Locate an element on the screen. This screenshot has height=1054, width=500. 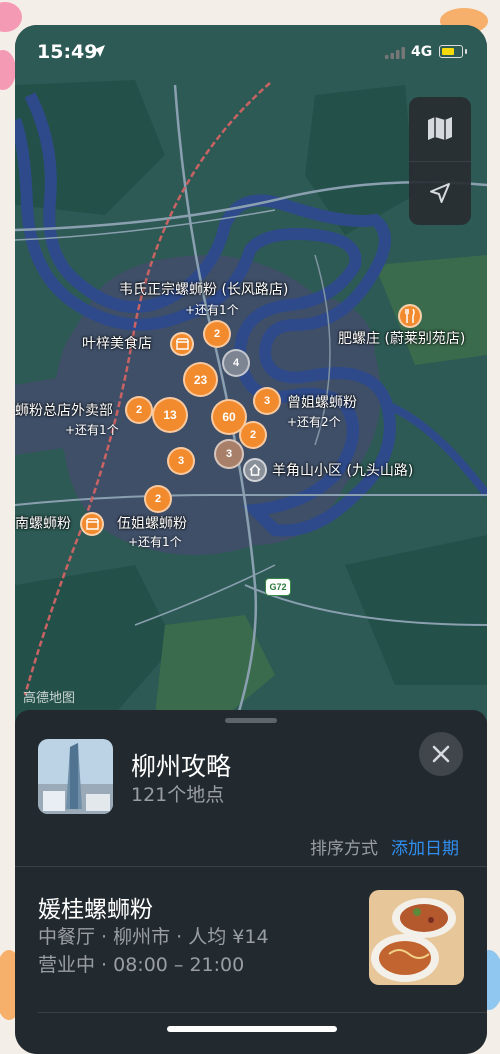
map-cluster: 4 is located at coordinates (236, 363).